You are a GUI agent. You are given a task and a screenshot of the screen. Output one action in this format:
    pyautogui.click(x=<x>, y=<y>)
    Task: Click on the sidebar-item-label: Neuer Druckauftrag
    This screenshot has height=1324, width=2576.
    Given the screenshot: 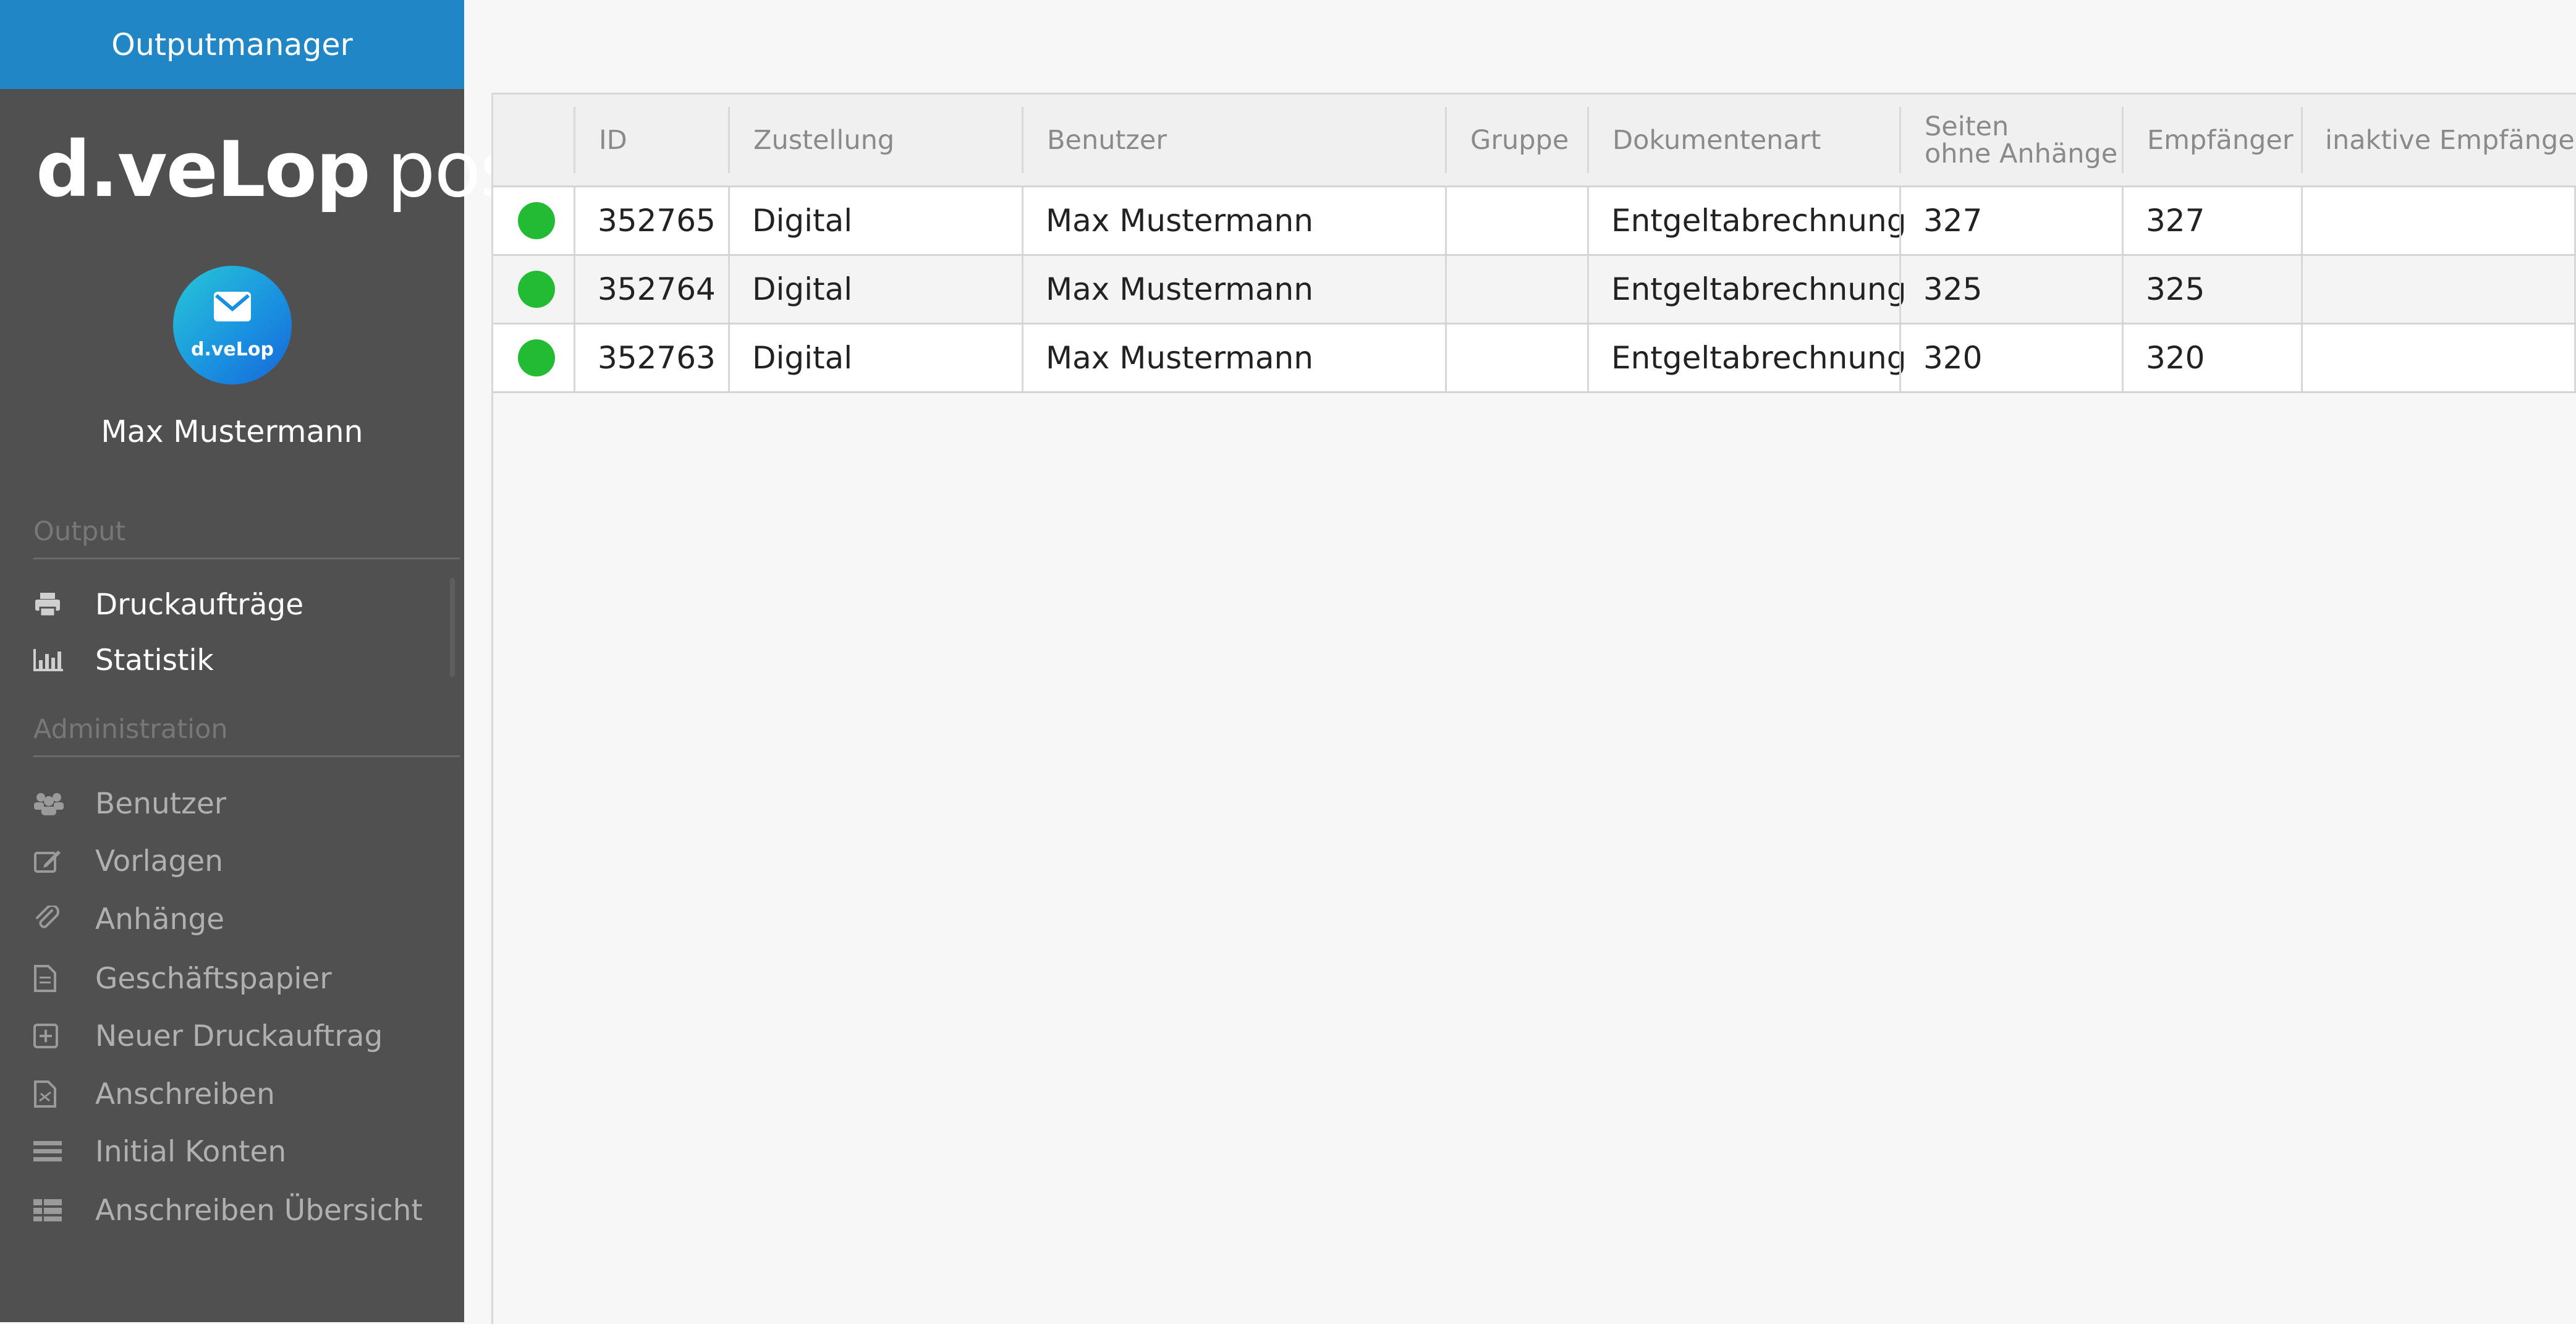 What is the action you would take?
    pyautogui.click(x=239, y=1036)
    